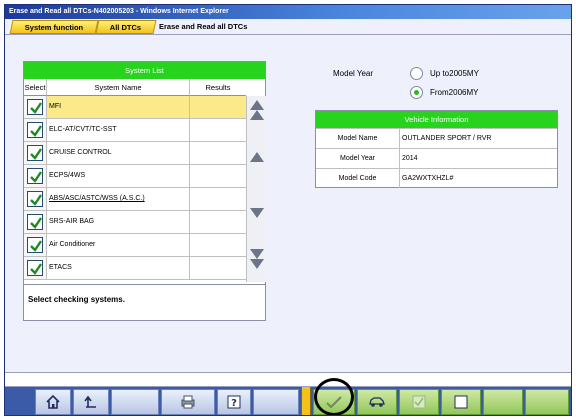  I want to click on vehicle-button, so click(377, 402).